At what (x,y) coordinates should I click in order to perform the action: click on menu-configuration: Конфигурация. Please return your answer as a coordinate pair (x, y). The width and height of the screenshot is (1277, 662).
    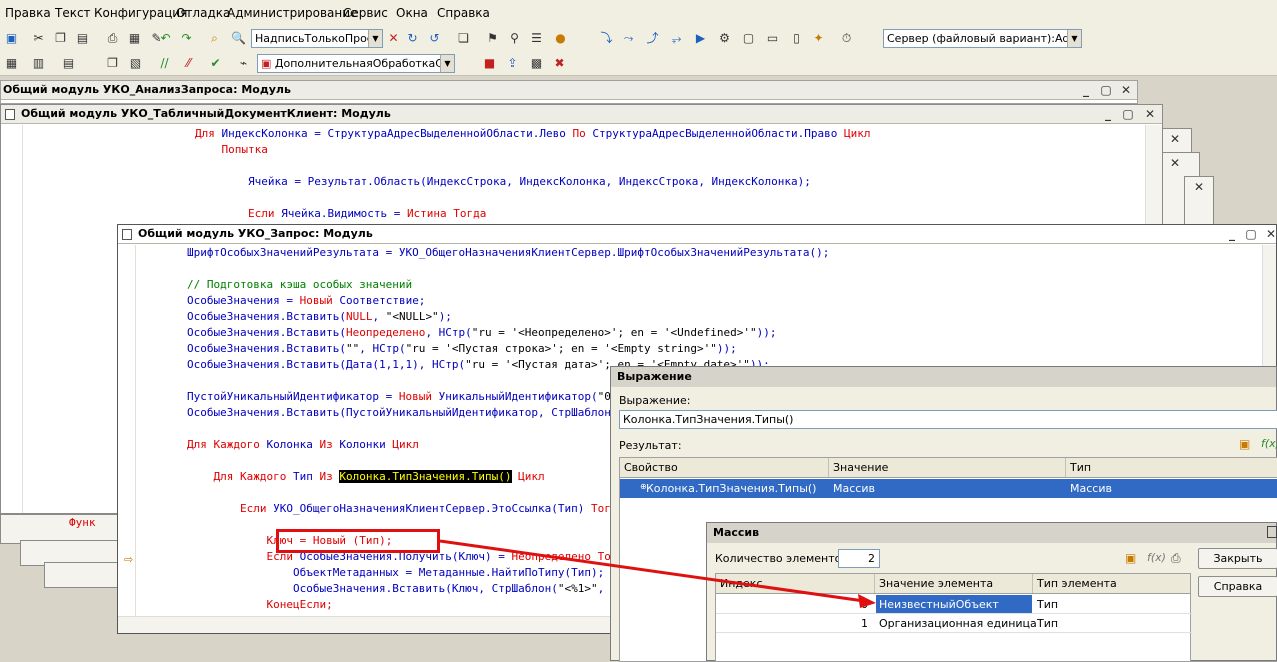
    Looking at the image, I should click on (140, 13).